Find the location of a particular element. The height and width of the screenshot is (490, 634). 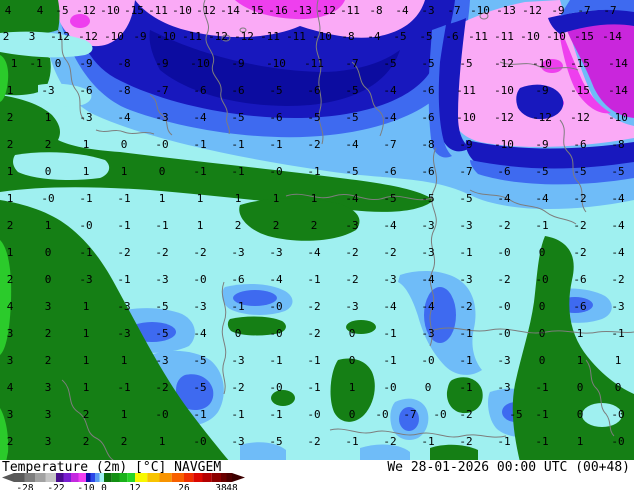

temp-value-label: -12 is located at coordinates (88, 36).